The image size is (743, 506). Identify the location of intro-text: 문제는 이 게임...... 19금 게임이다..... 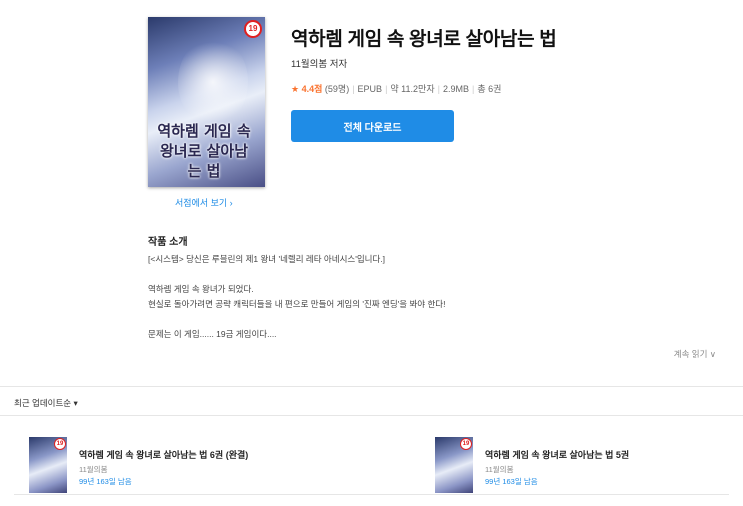
(212, 334).